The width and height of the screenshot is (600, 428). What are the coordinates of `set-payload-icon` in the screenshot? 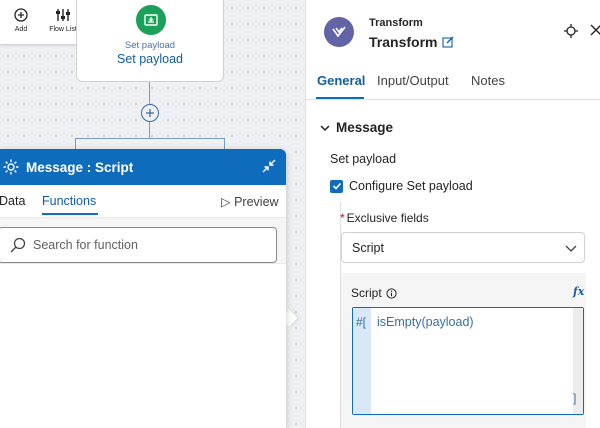 It's located at (151, 20).